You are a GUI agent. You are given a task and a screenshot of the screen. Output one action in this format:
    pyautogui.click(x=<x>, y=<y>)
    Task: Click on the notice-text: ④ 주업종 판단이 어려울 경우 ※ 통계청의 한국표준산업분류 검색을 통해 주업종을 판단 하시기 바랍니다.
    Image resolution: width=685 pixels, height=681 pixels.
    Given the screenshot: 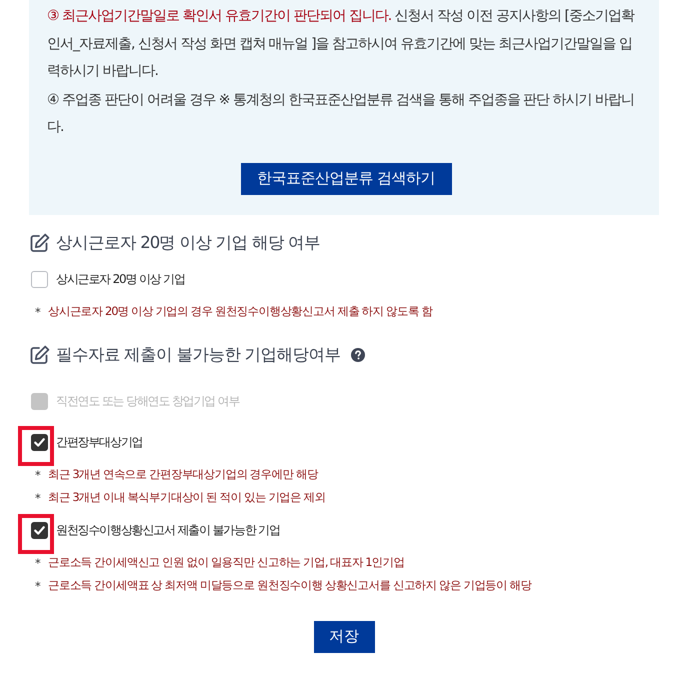 What is the action you would take?
    pyautogui.click(x=341, y=113)
    